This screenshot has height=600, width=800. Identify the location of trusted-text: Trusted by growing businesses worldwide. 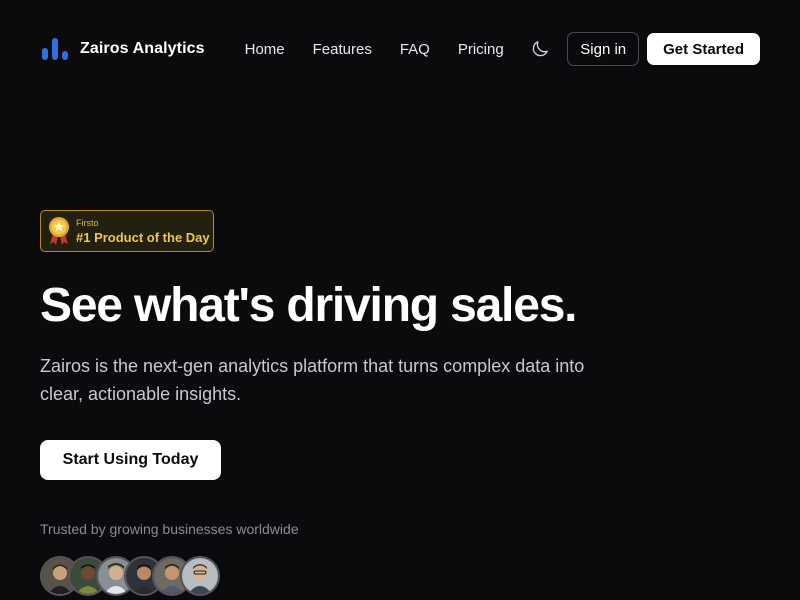
(169, 529).